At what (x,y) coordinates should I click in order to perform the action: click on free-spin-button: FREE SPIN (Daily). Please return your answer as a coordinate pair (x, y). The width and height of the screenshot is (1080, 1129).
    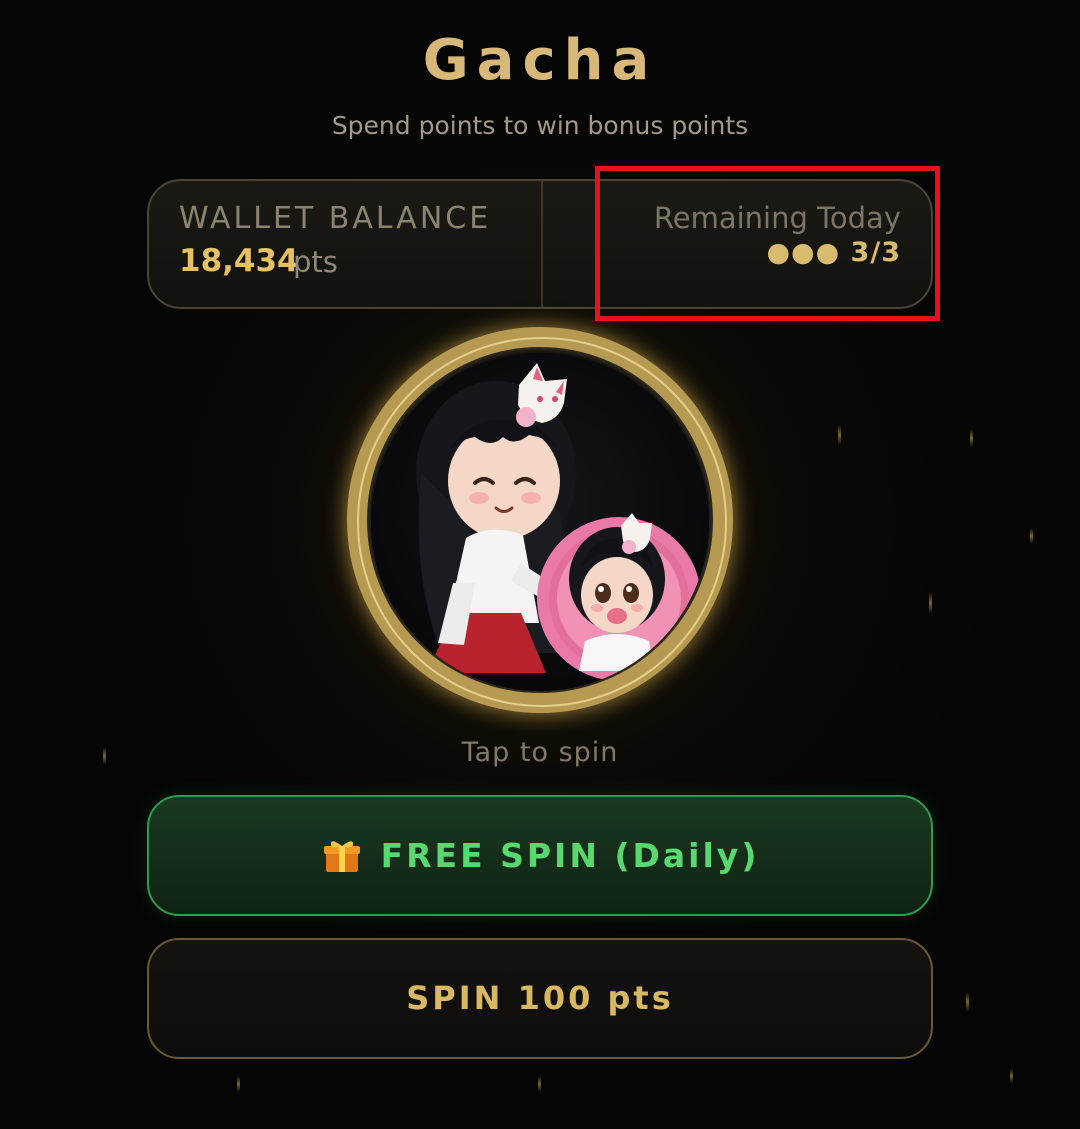
    Looking at the image, I should click on (540, 855).